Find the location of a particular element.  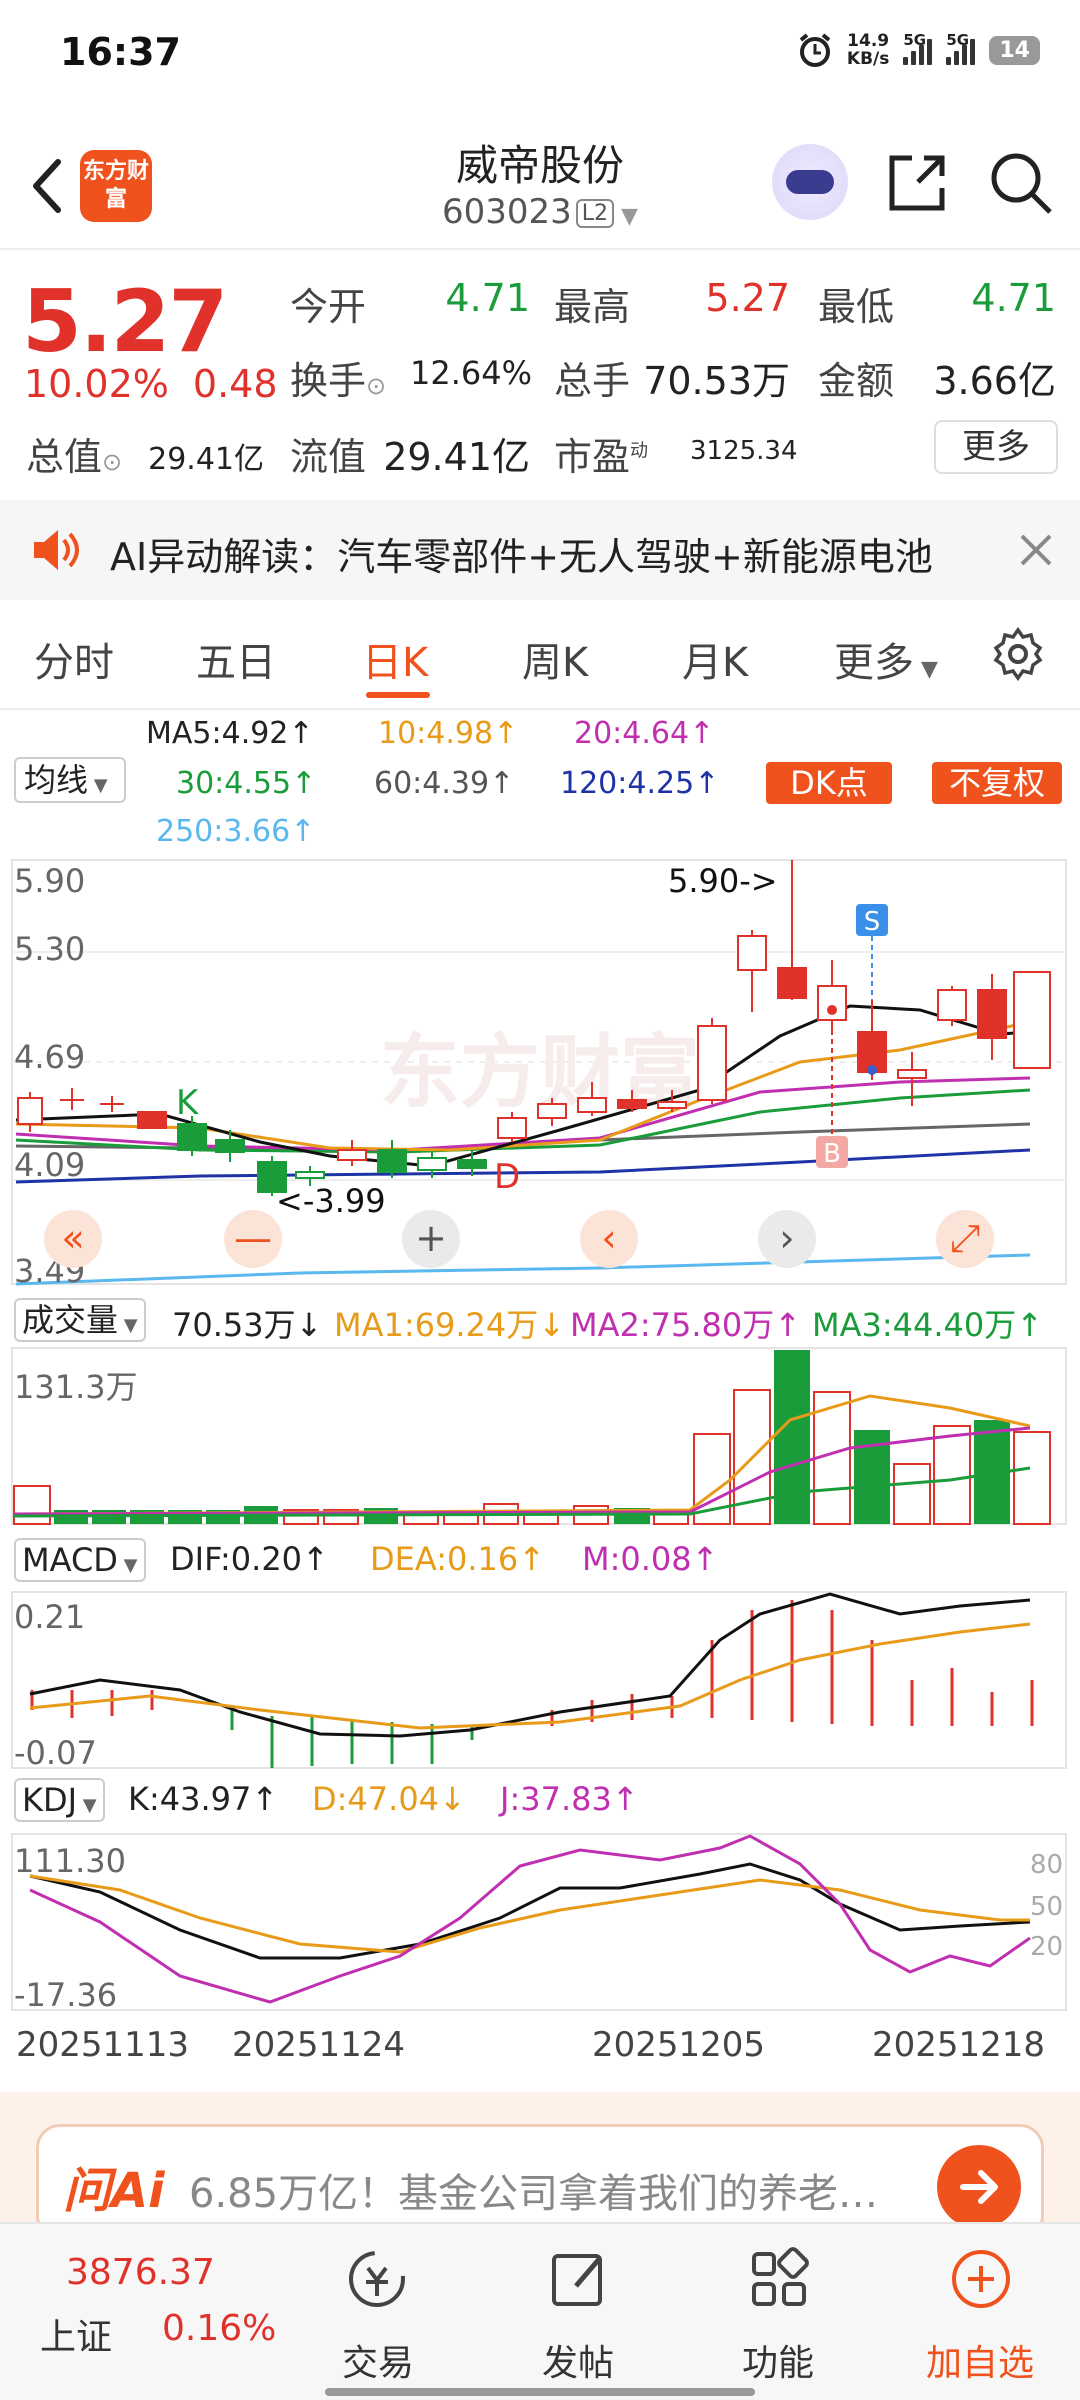

turnover-value: 12.64% is located at coordinates (471, 373).